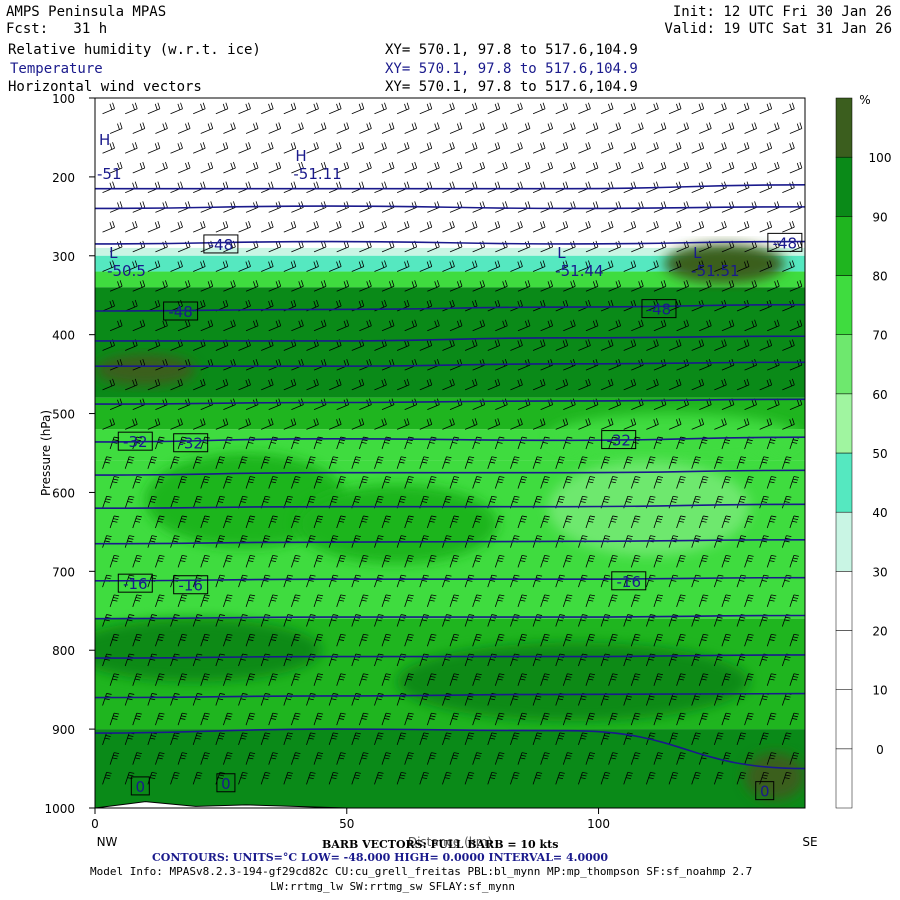 The height and width of the screenshot is (900, 900). What do you see at coordinates (63, 415) in the screenshot?
I see `y-tick-label: 500` at bounding box center [63, 415].